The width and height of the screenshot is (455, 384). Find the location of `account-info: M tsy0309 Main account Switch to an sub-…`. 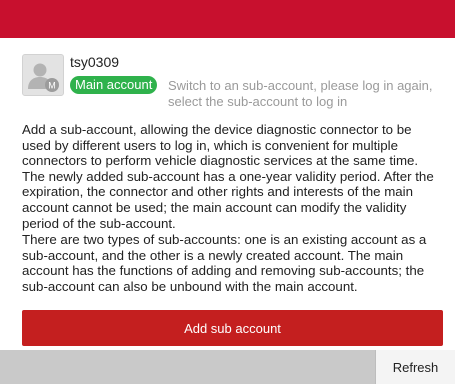

account-info: M tsy0309 Main account Switch to an sub-… is located at coordinates (232, 84).